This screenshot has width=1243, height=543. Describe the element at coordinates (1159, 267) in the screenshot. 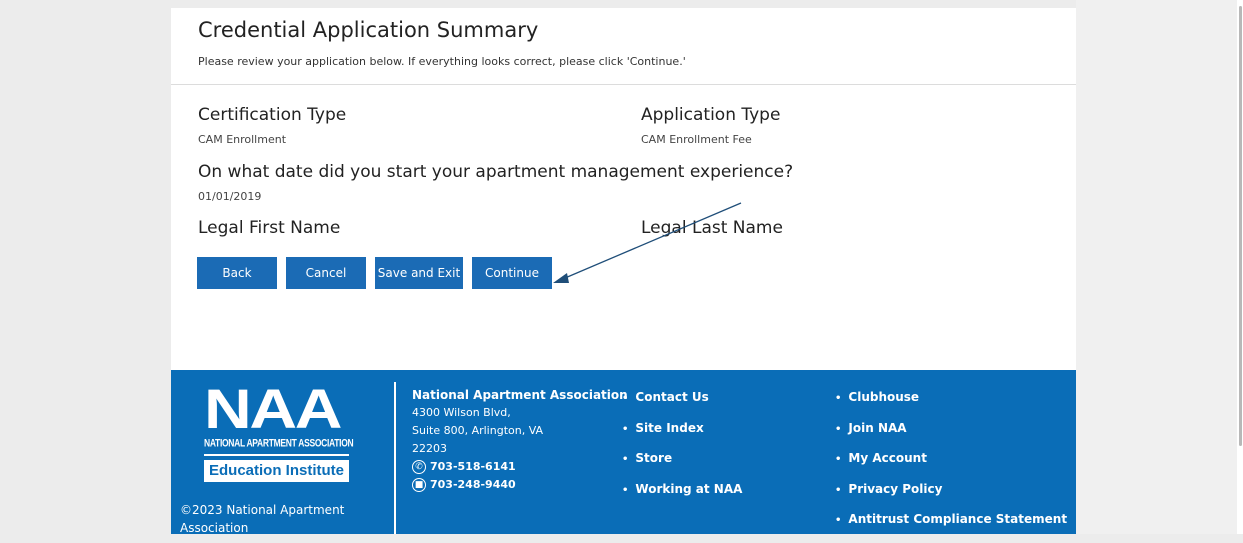

I see `page-background-right` at that location.